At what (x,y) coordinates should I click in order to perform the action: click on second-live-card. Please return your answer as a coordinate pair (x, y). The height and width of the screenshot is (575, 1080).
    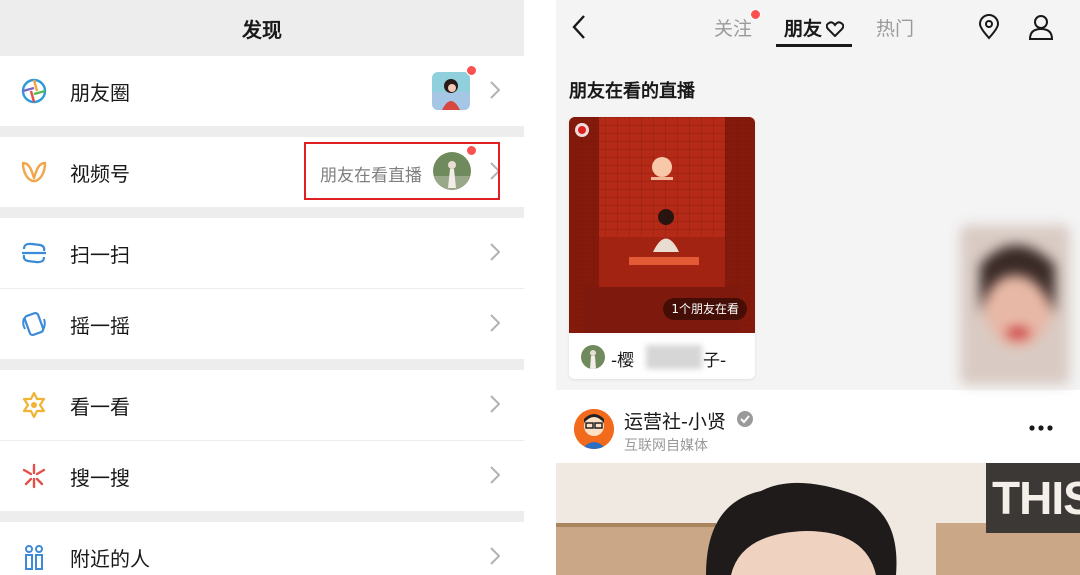
    Looking at the image, I should click on (1015, 305).